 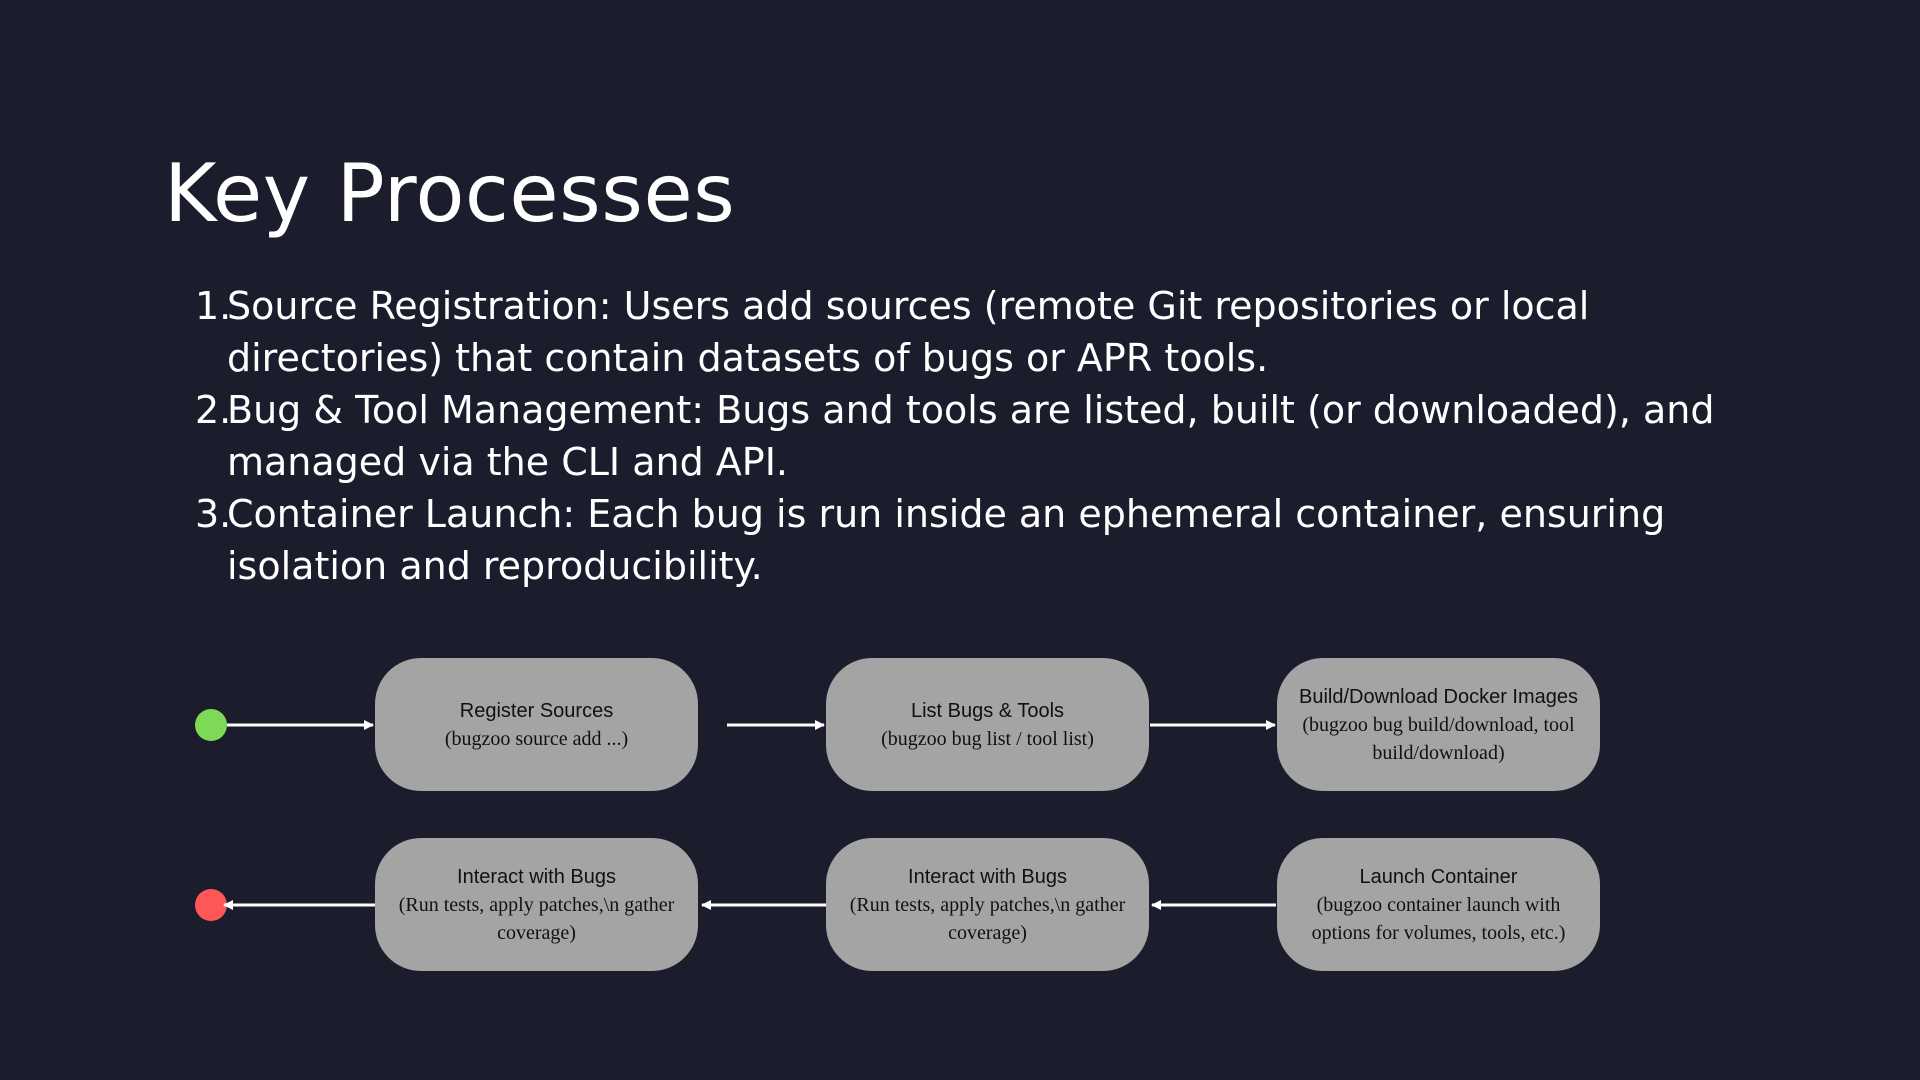 I want to click on node-subtitle: (bugzoo source add ...), so click(x=536, y=738).